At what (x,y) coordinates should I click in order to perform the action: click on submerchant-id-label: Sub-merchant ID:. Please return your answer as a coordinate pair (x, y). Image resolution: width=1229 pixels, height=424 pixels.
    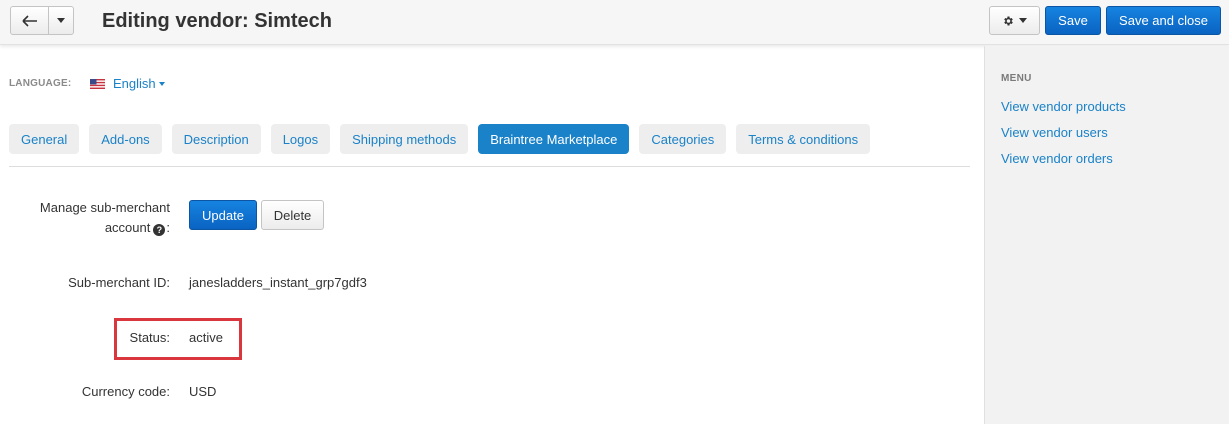
    Looking at the image, I should click on (119, 282).